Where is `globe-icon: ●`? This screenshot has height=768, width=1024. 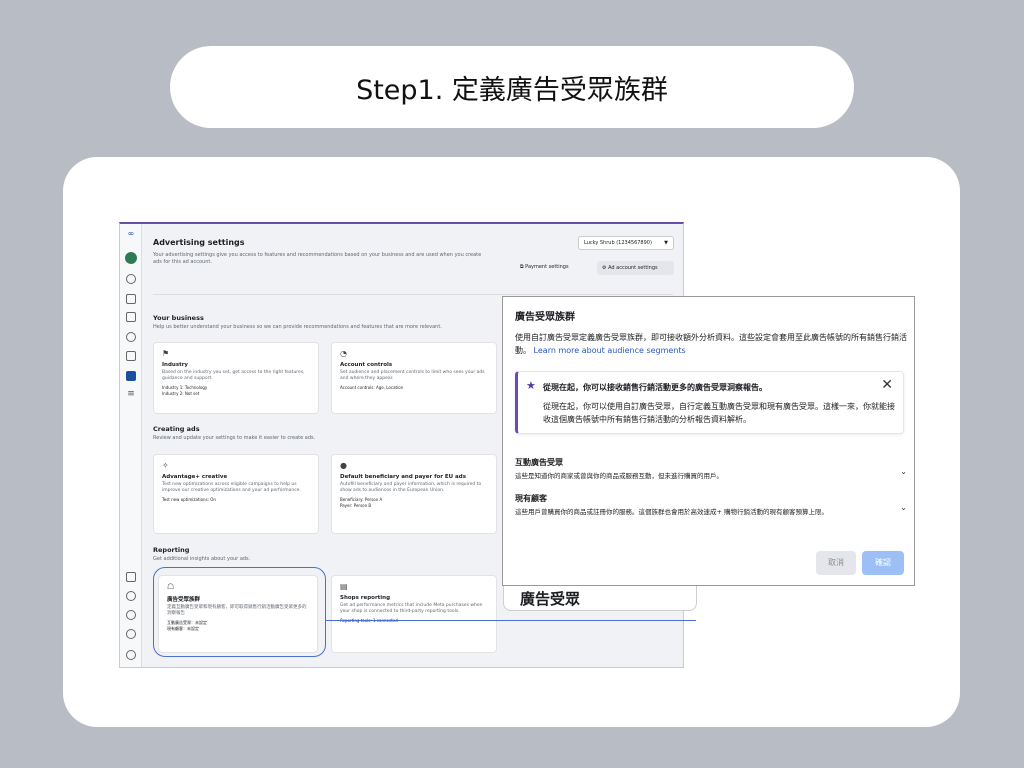
globe-icon: ● is located at coordinates (343, 465).